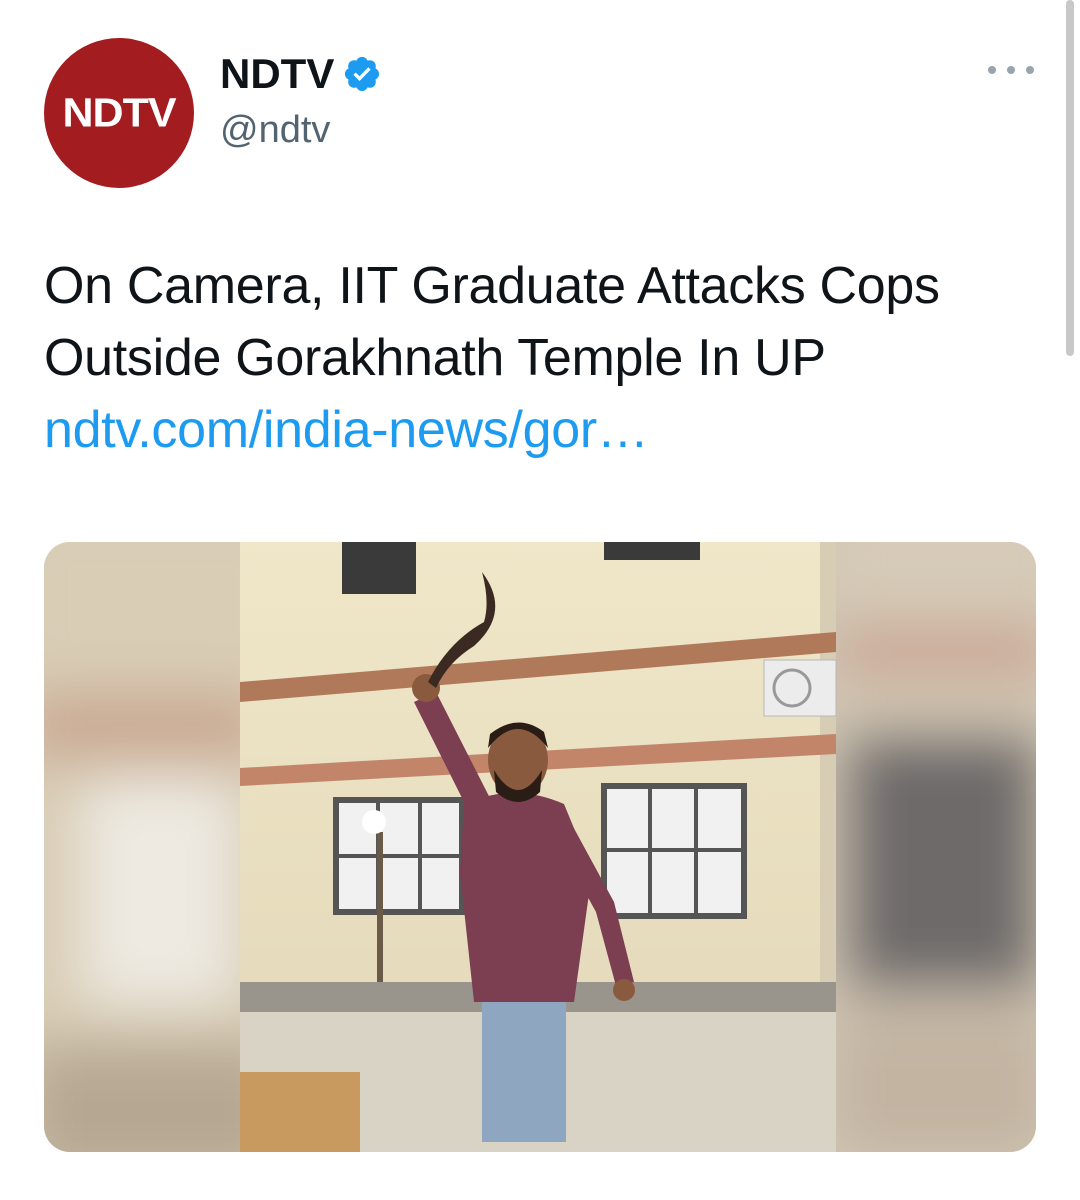 This screenshot has width=1080, height=1200. I want to click on avatar: NDTV, so click(119, 113).